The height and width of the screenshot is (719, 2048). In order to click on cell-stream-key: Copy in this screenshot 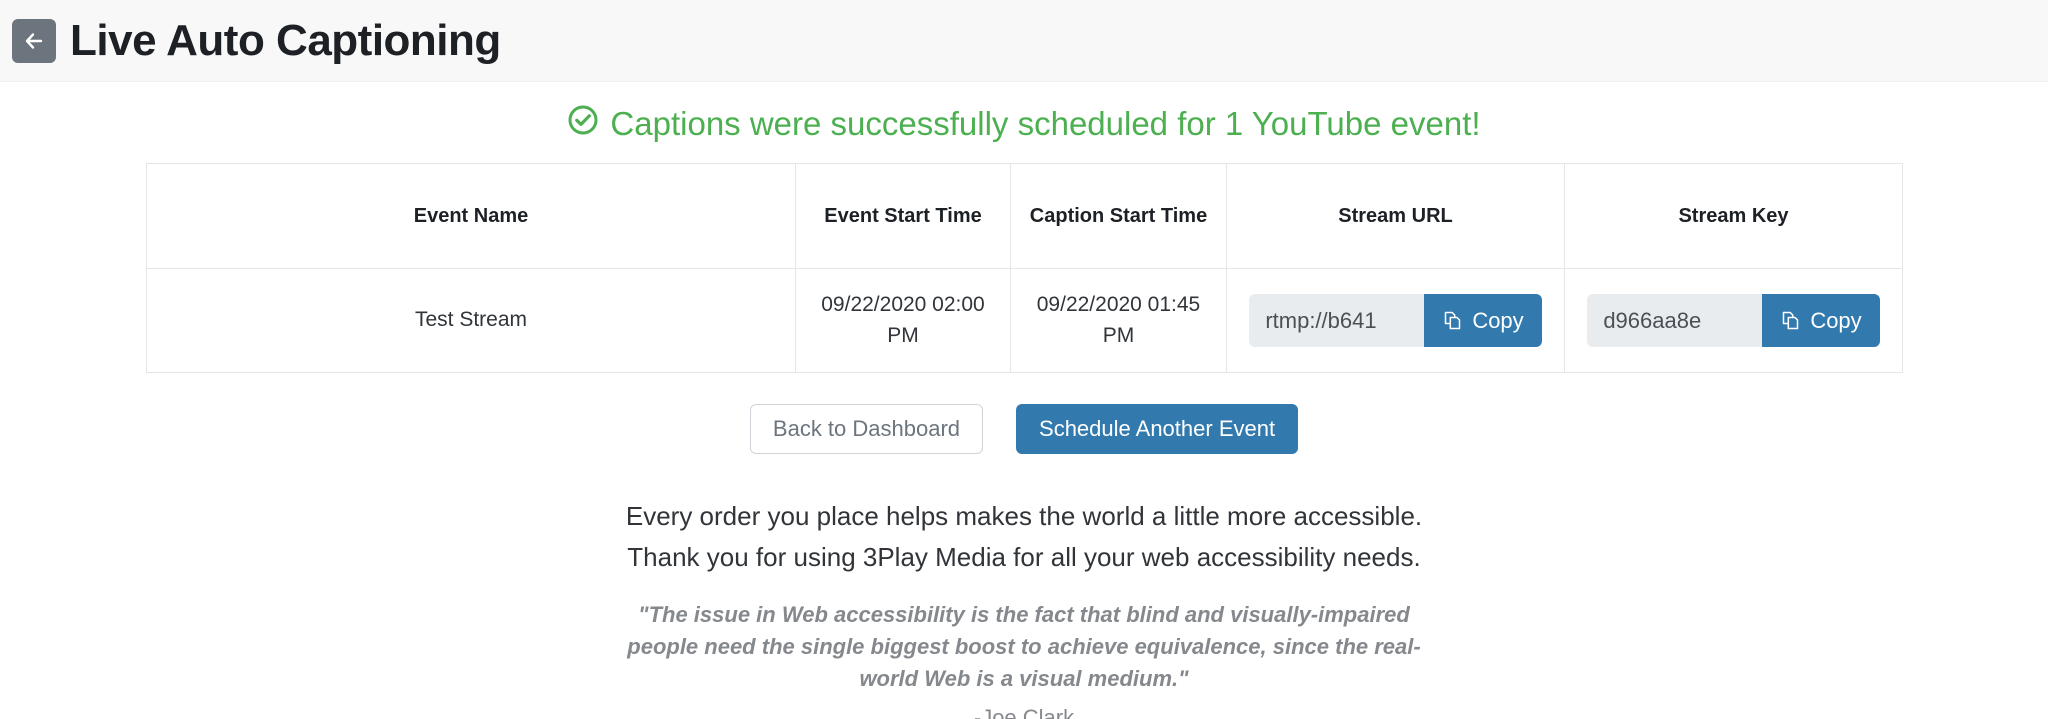, I will do `click(1733, 320)`.